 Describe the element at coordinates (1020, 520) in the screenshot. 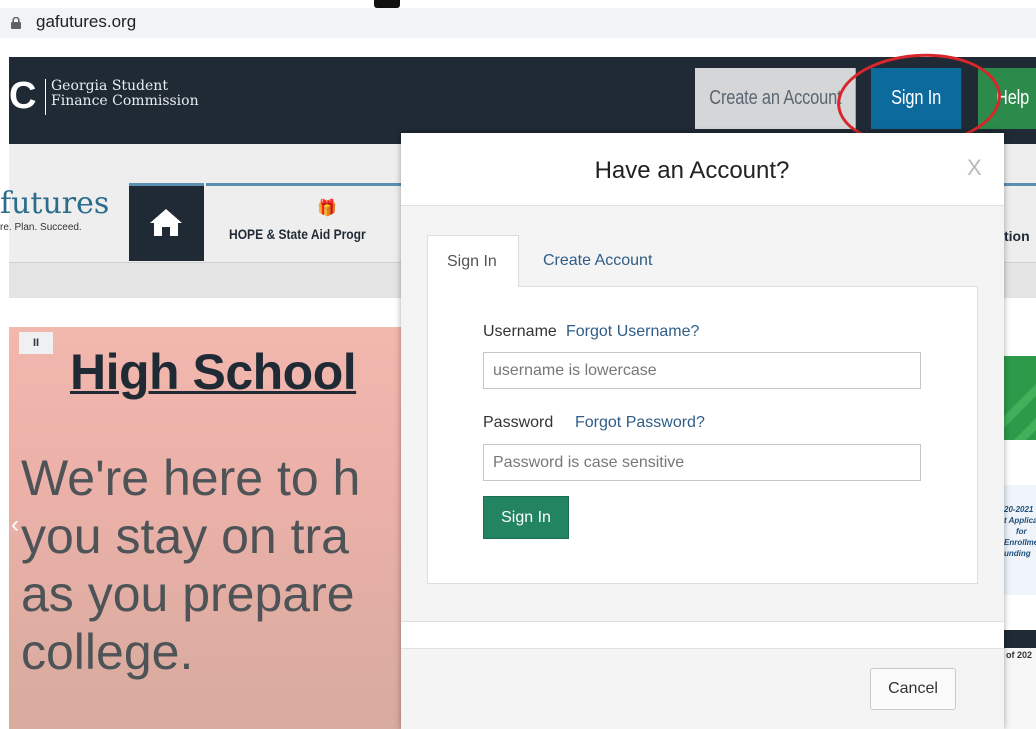

I see `flyer-line-2: t Applica` at that location.